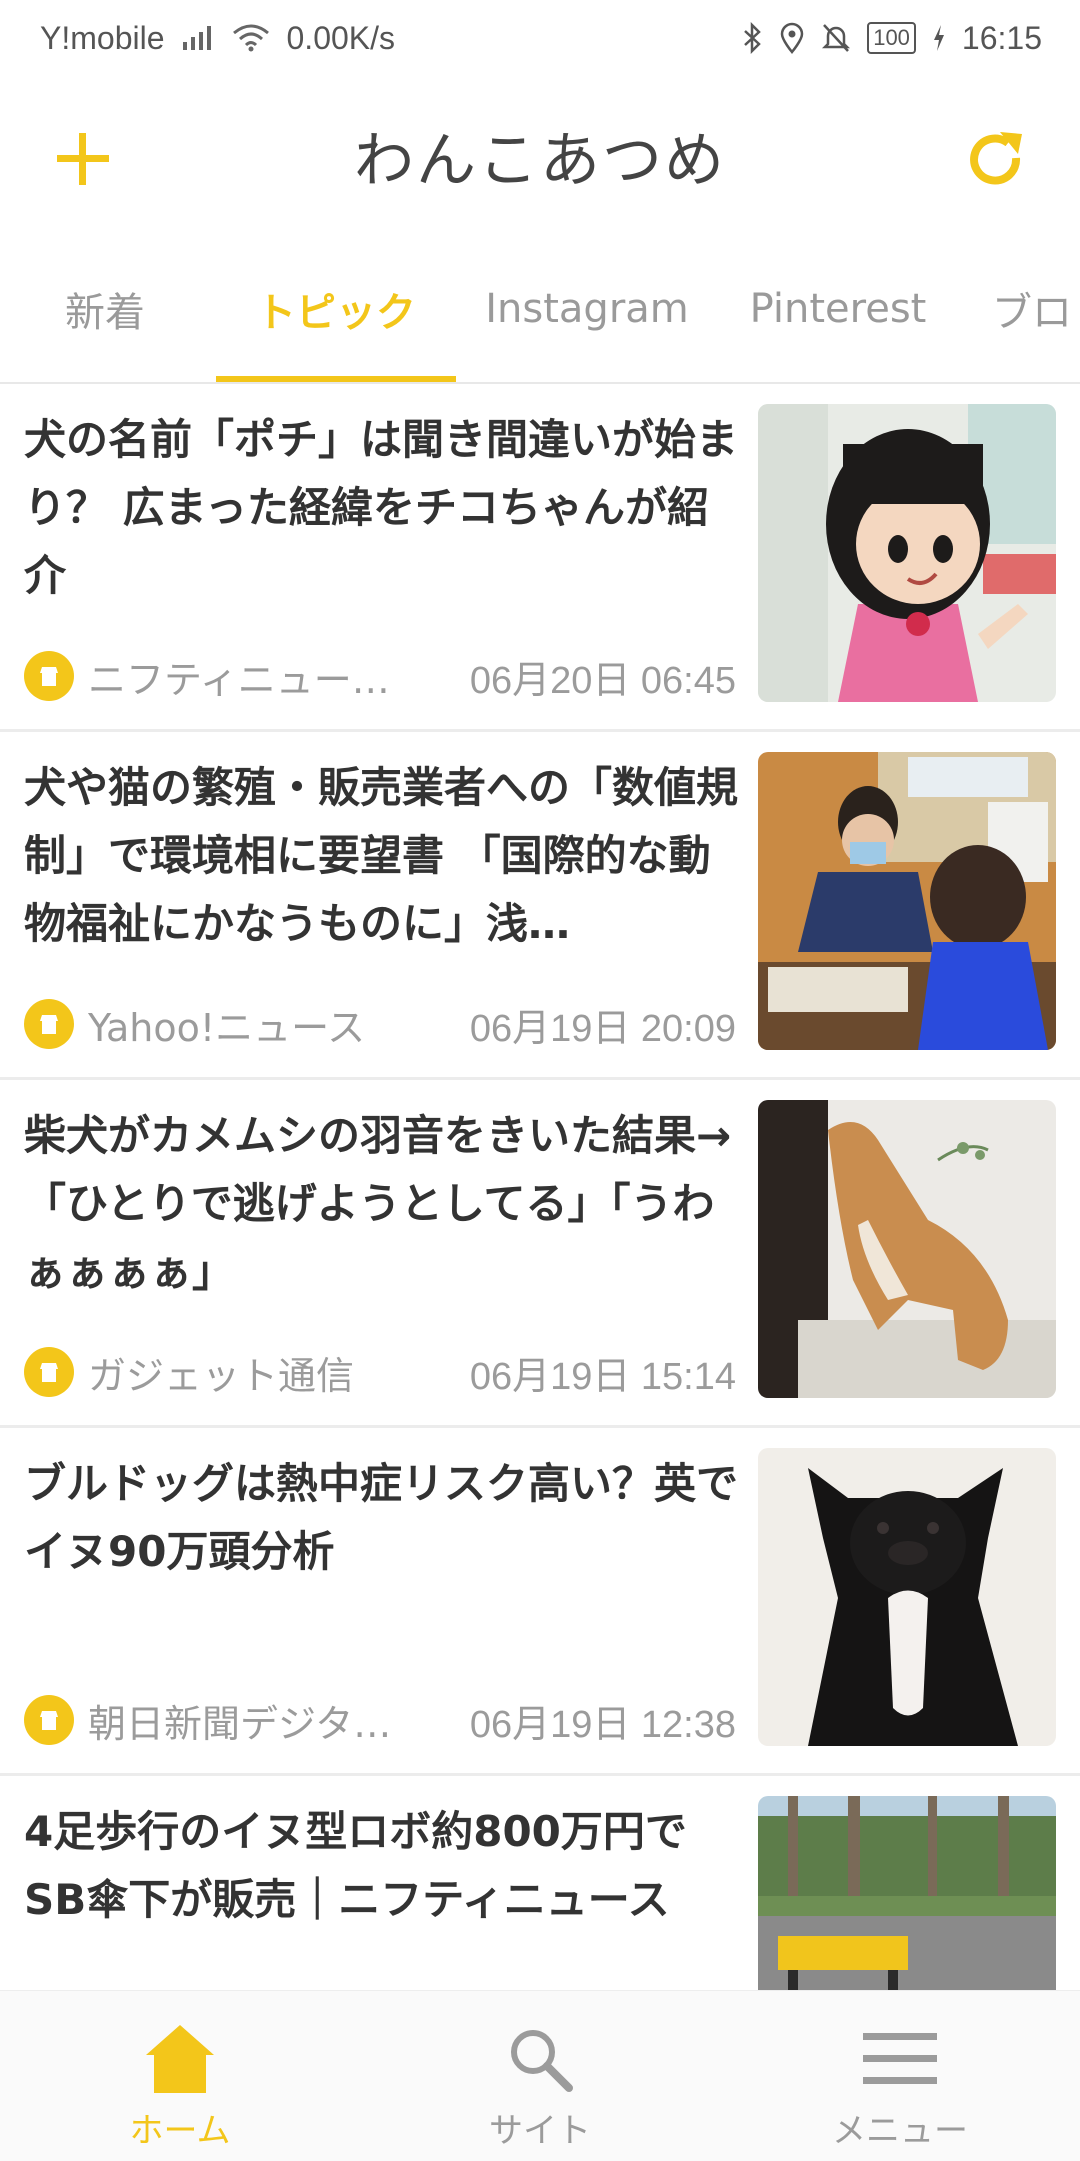 The image size is (1080, 2161). What do you see at coordinates (341, 37) in the screenshot?
I see `network-speed: 0.00K/s` at bounding box center [341, 37].